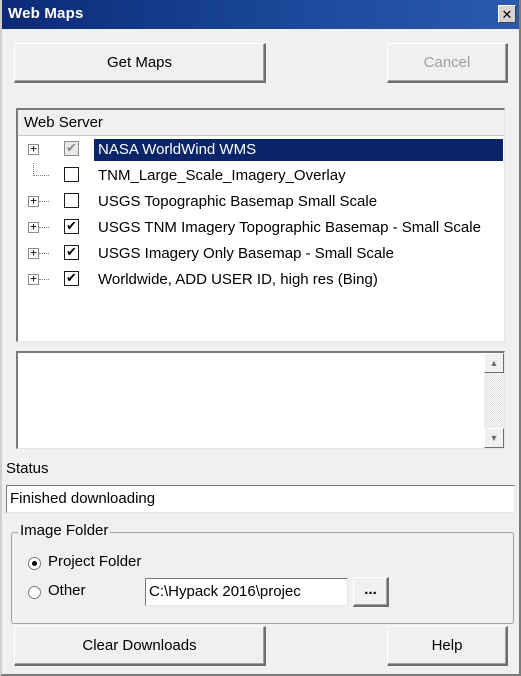 This screenshot has height=676, width=521. Describe the element at coordinates (298, 150) in the screenshot. I see `tree-item-label: NASA WorldWind WMS` at that location.